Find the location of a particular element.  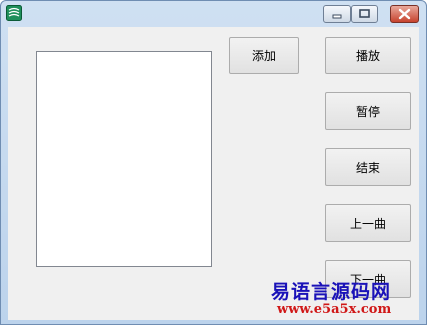

watermark-site-url: www.e5a5x.com is located at coordinates (334, 309).